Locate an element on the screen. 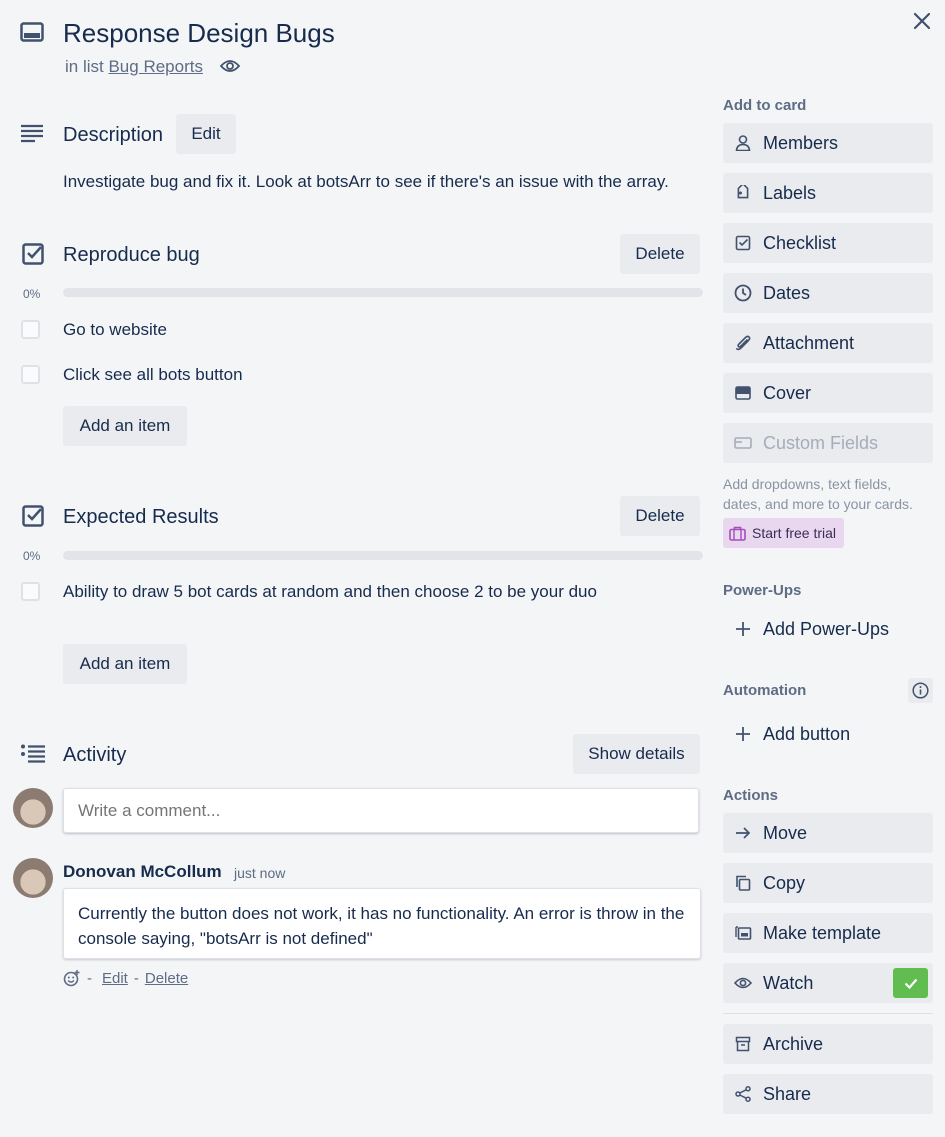 The width and height of the screenshot is (945, 1137). labels-button: Labels is located at coordinates (828, 193).